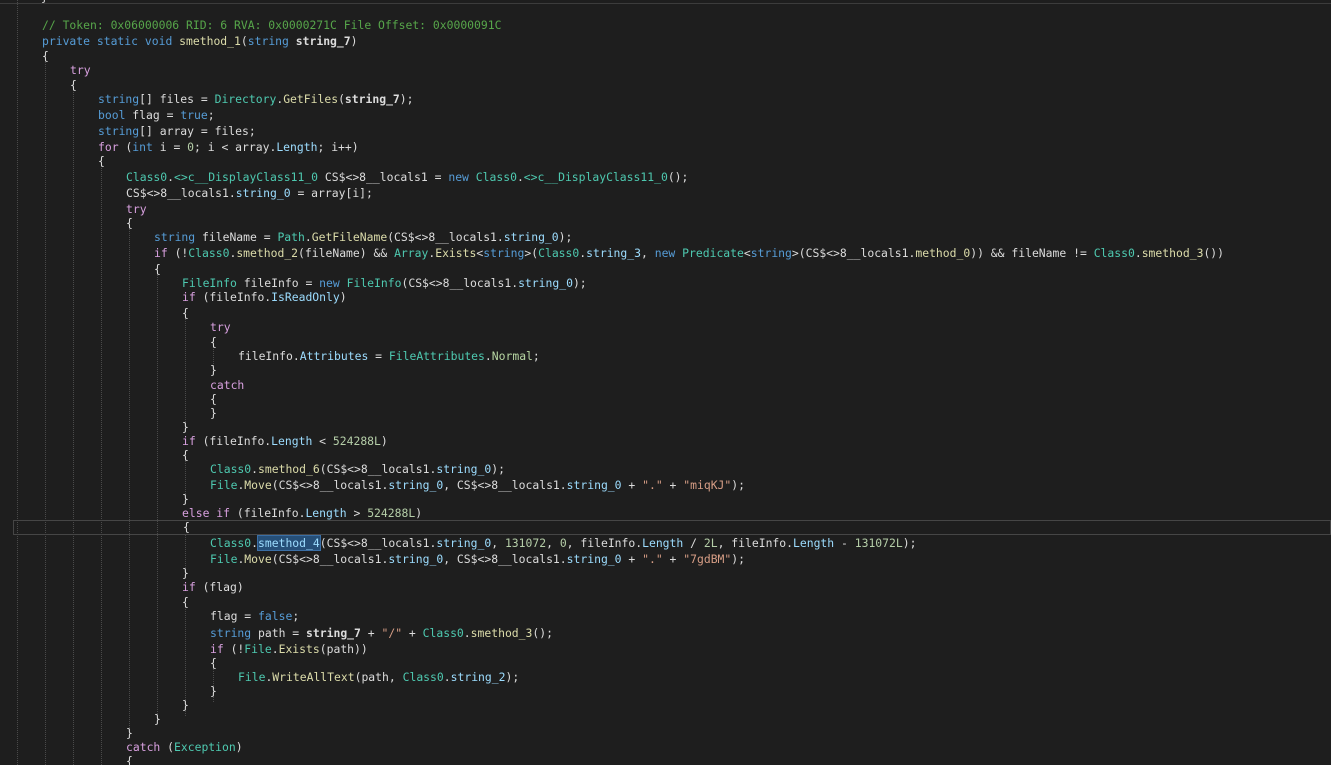 The image size is (1331, 765). Describe the element at coordinates (512, 356) in the screenshot. I see `code-token: Normal` at that location.